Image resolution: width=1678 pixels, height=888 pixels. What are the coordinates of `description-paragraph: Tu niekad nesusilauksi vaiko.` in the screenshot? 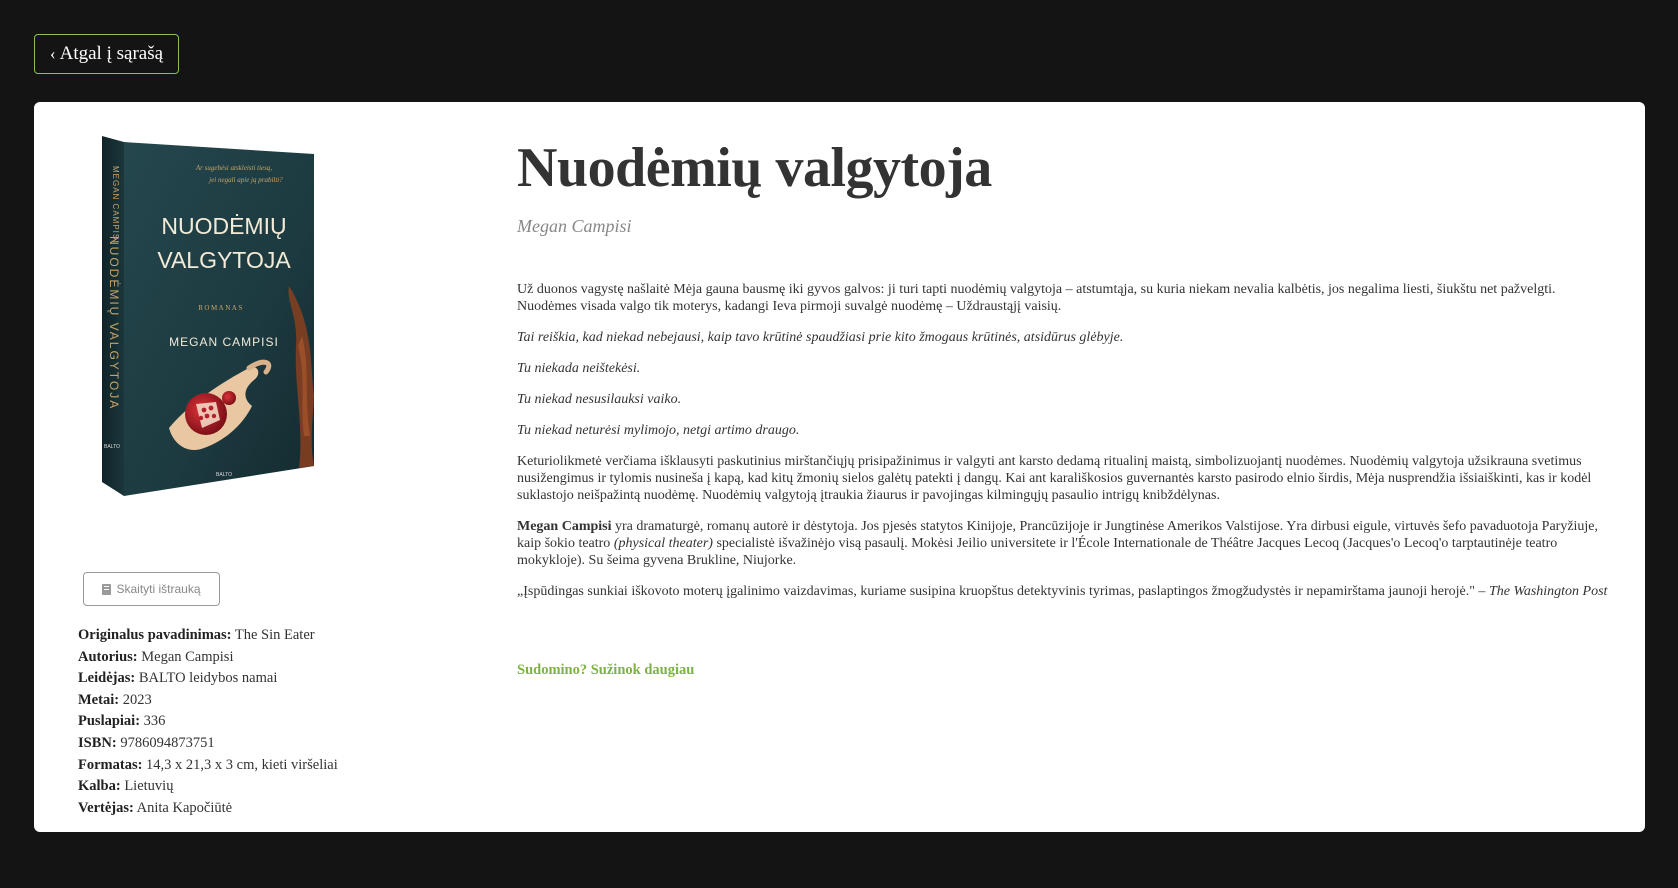 It's located at (599, 399).